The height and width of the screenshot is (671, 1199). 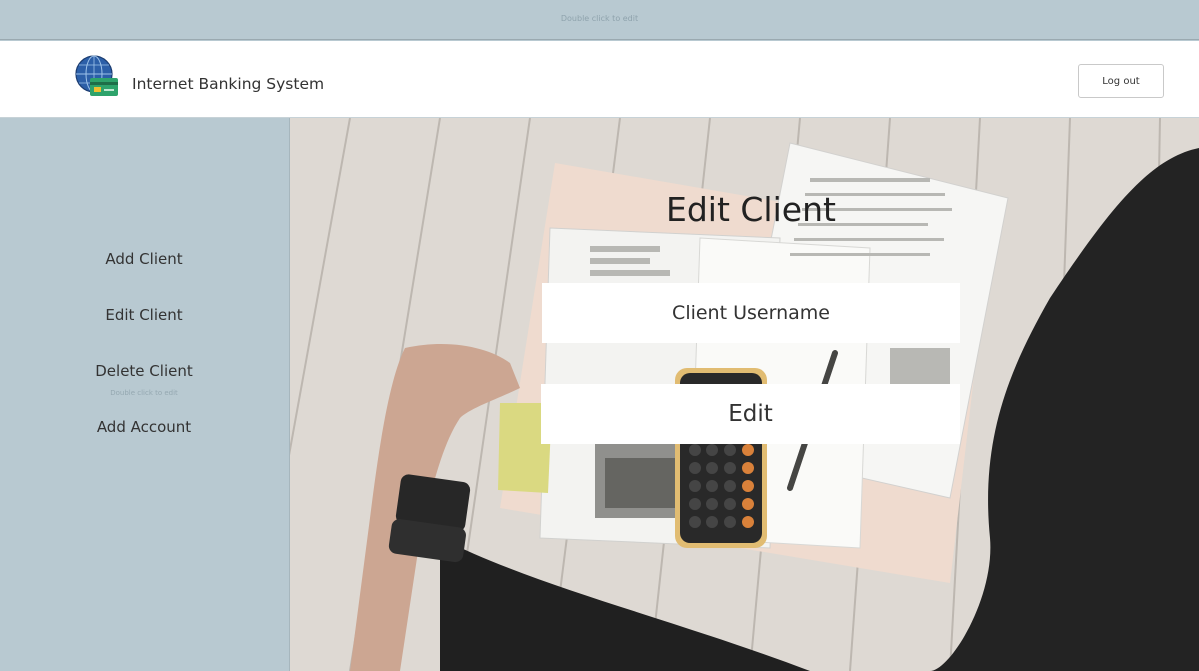 I want to click on edit-hint-text: Double click to edit, so click(x=599, y=18).